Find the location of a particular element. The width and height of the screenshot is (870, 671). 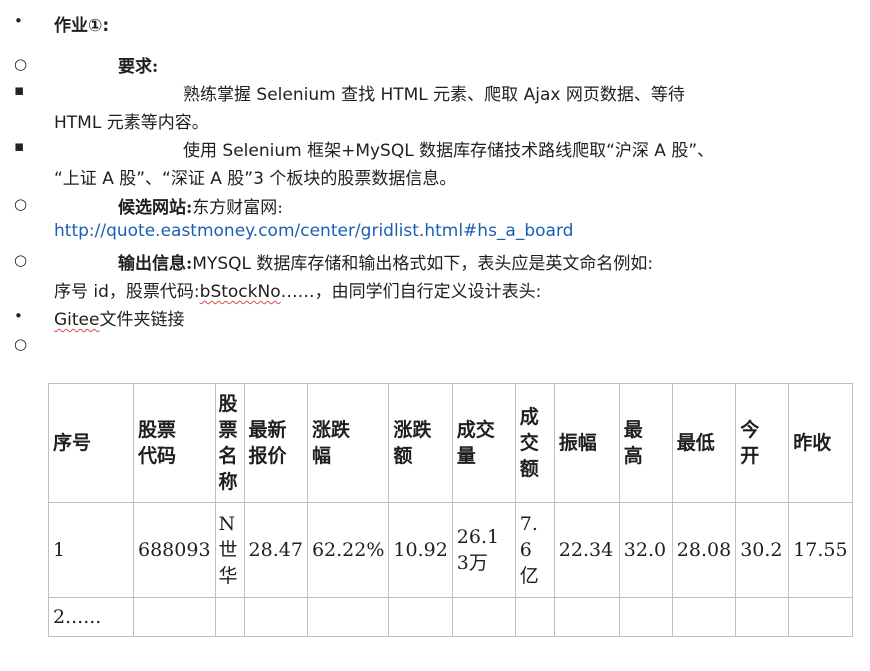

header-cell: 涨跌额 is located at coordinates (420, 443).